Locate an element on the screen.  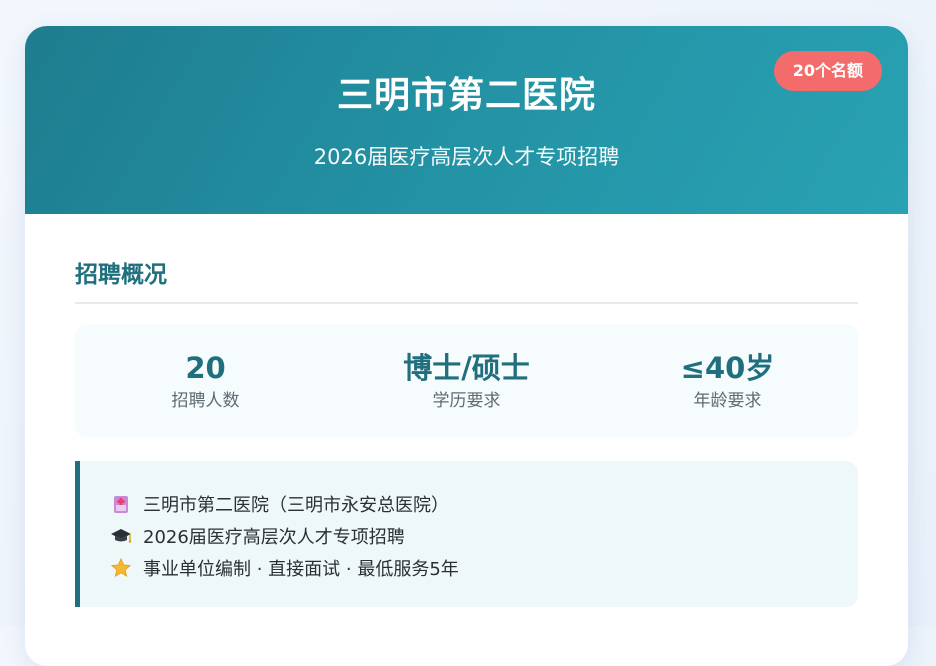
stats-panel: 20 招聘人数 博士/硕士 学历要求 ≤40岁 年龄要求 is located at coordinates (466, 380).